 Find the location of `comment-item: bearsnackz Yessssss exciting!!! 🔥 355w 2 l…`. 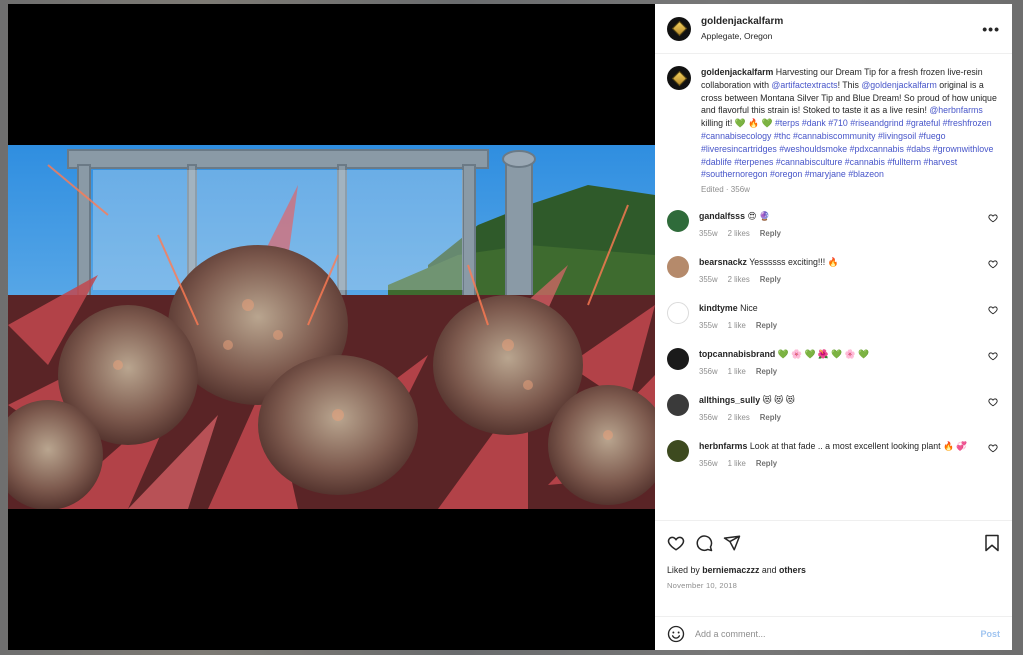

comment-item: bearsnackz Yessssss exciting!!! 🔥 355w 2 l… is located at coordinates (833, 271).